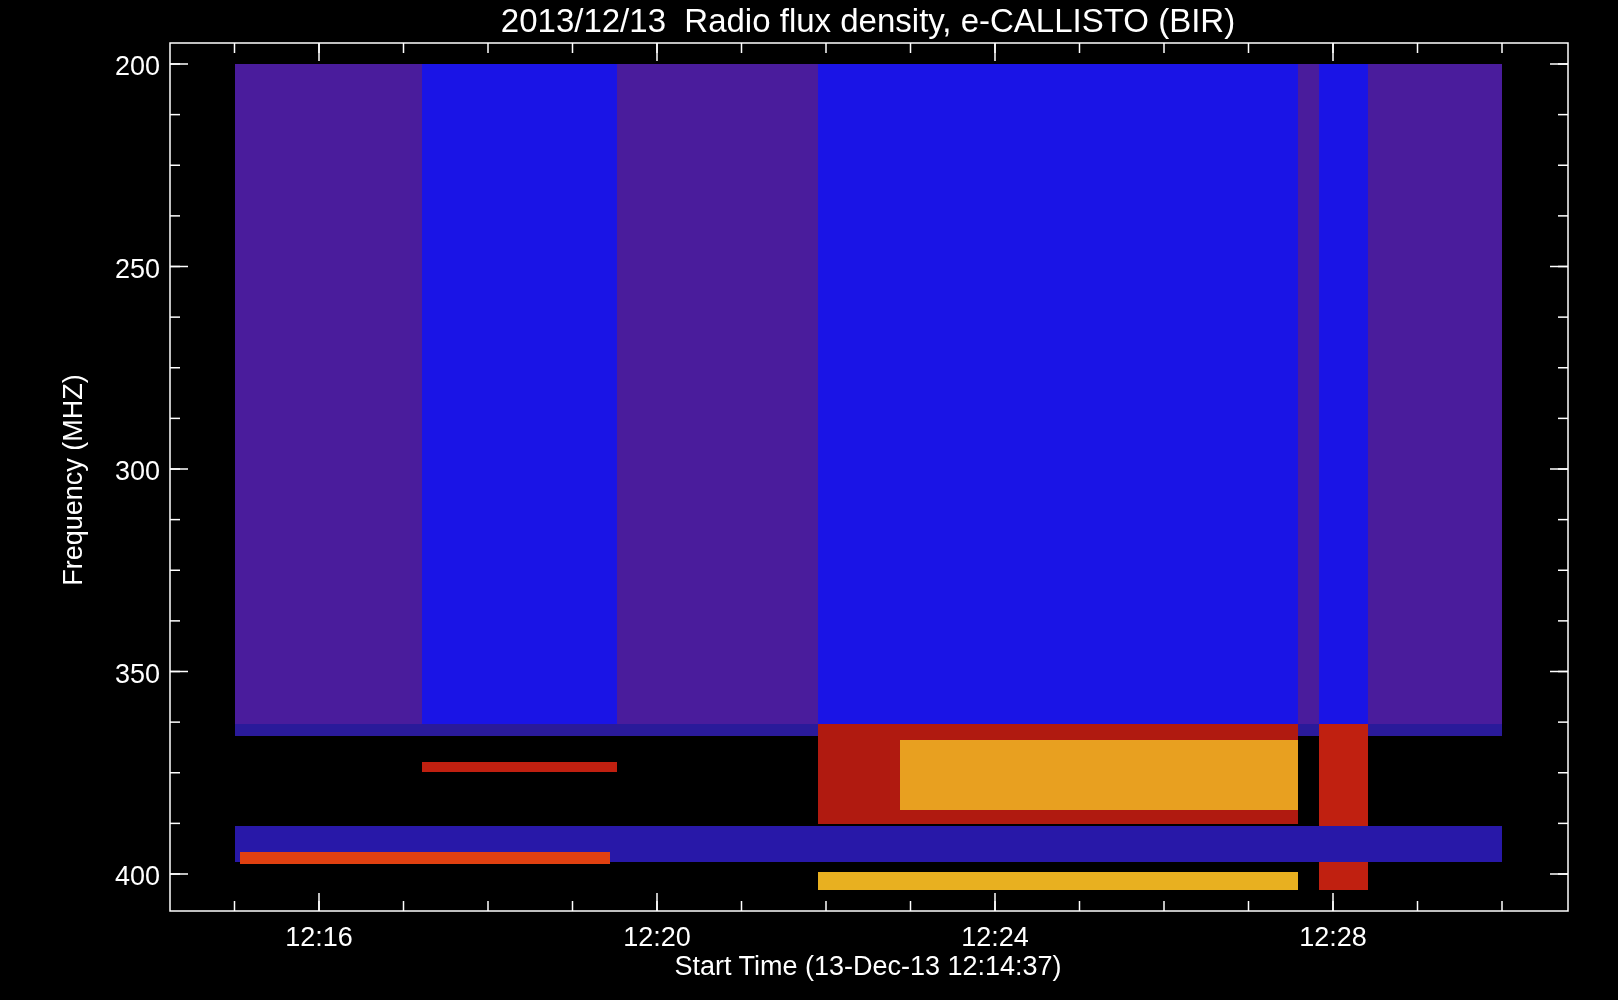 Image resolution: width=1618 pixels, height=1000 pixels. Describe the element at coordinates (868, 966) in the screenshot. I see `x-axis-label: Start Time (13-Dec-13 12:14:37)` at that location.